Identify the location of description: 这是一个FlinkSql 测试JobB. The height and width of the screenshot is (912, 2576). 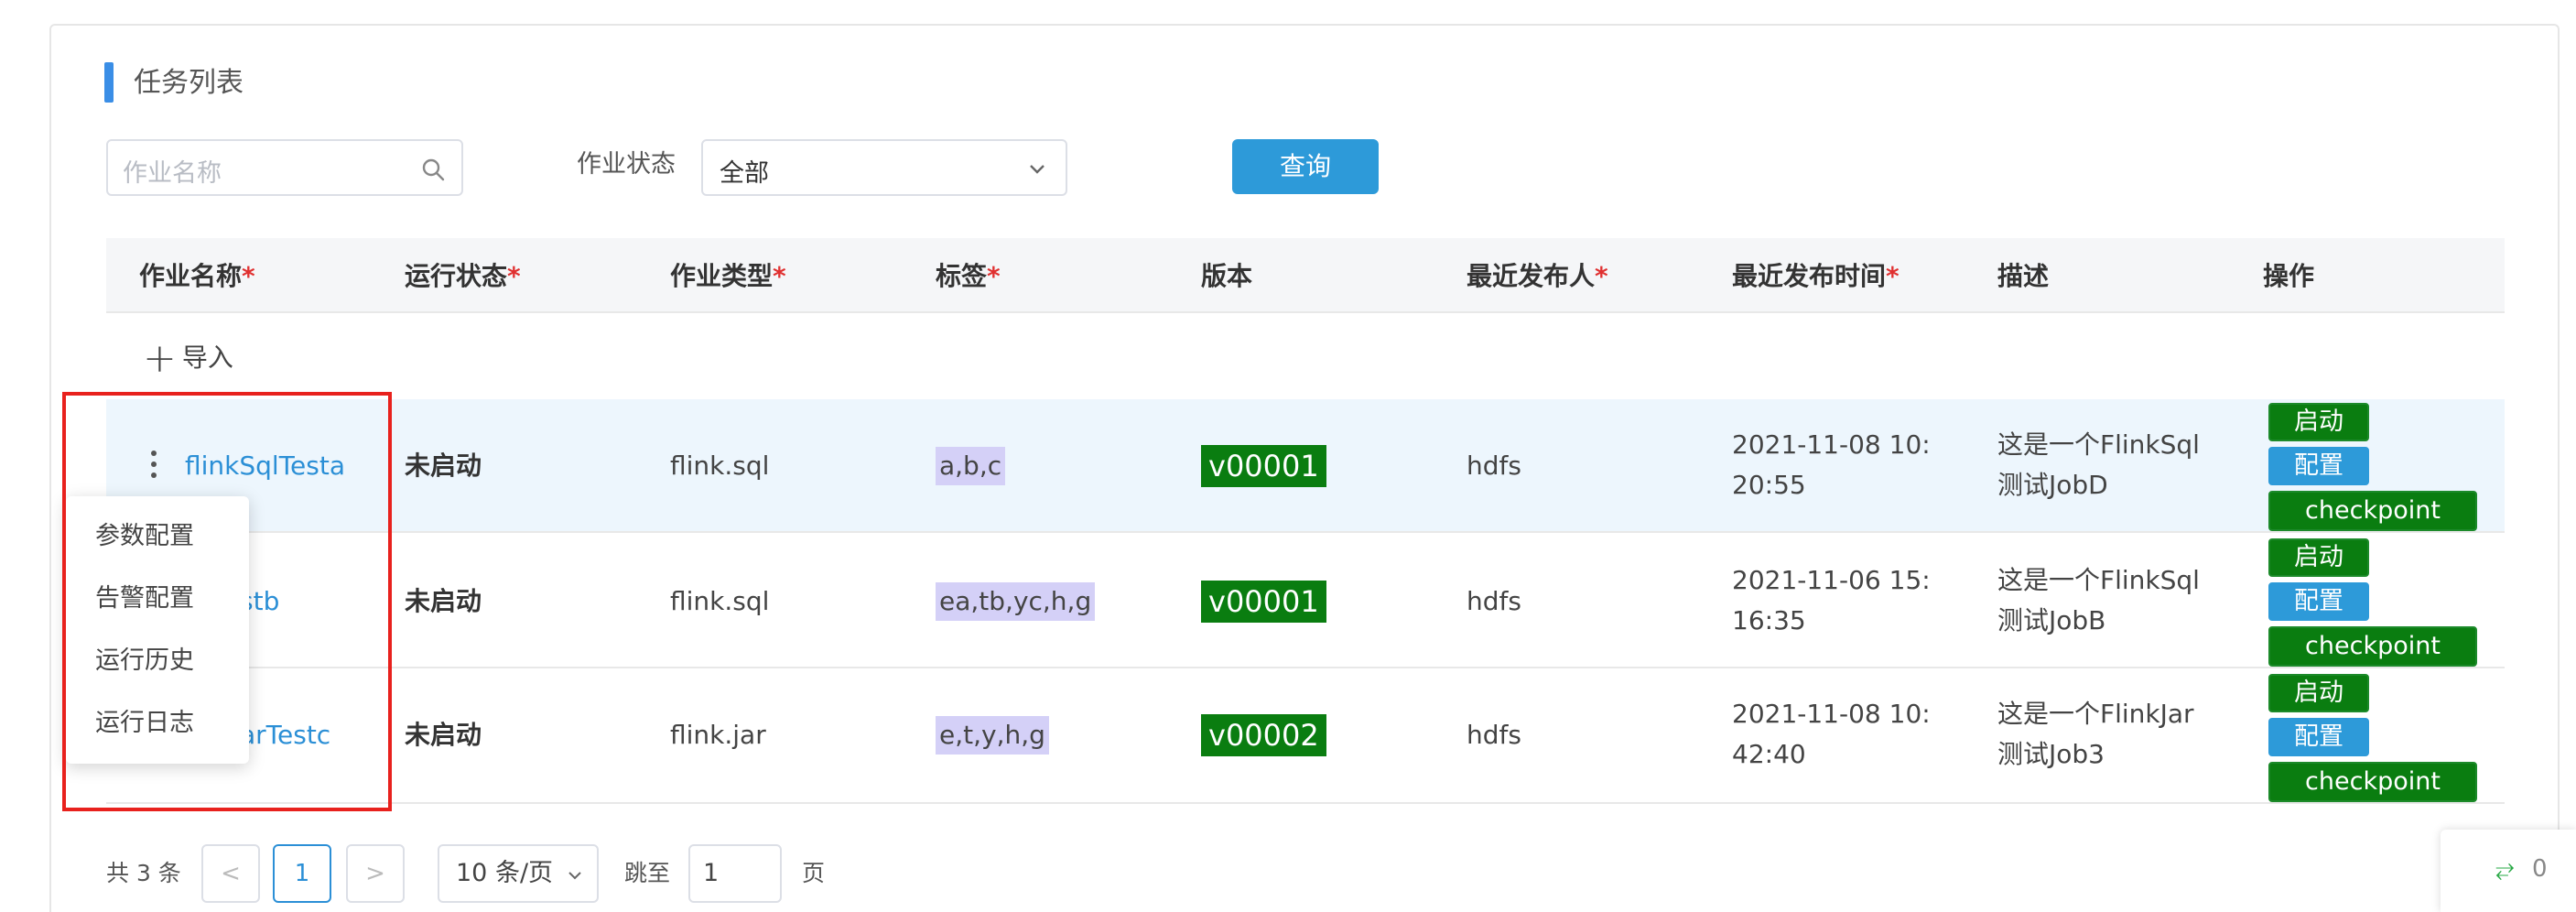
(2098, 600).